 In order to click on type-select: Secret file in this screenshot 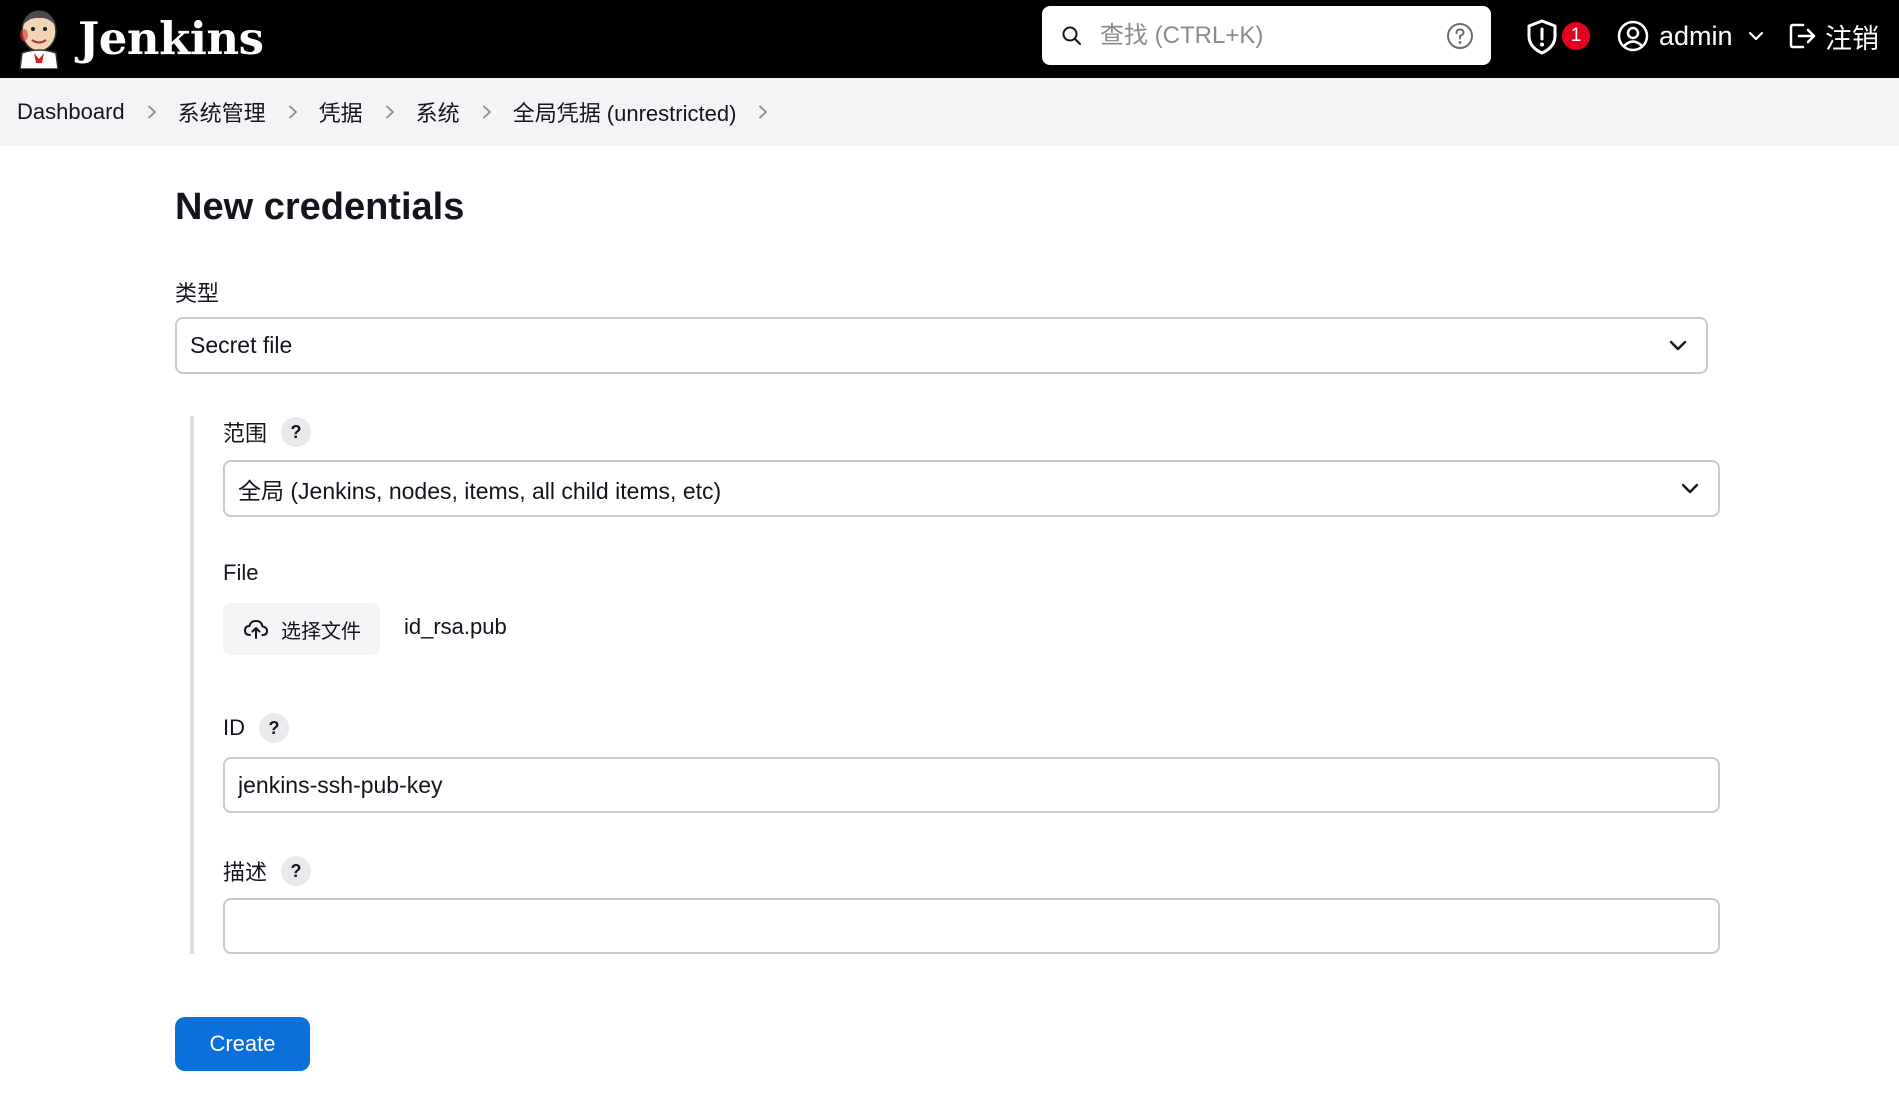, I will do `click(941, 345)`.